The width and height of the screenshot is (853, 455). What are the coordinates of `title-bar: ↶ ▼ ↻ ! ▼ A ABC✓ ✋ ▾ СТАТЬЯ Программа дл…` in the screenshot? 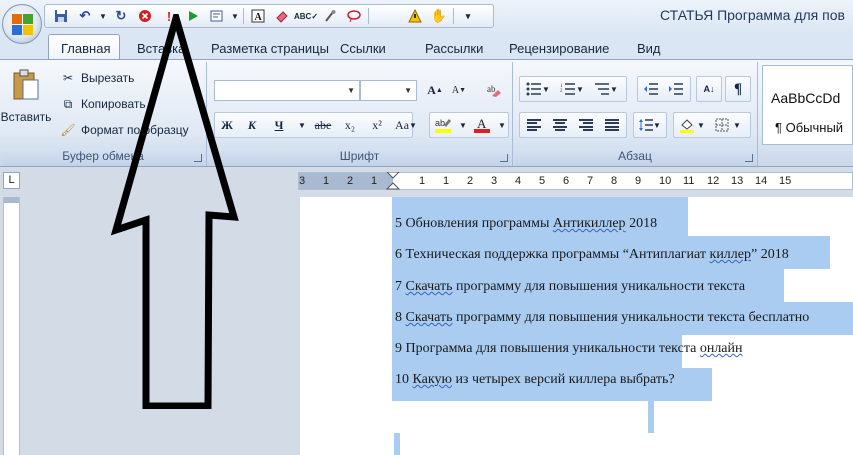 It's located at (426, 16).